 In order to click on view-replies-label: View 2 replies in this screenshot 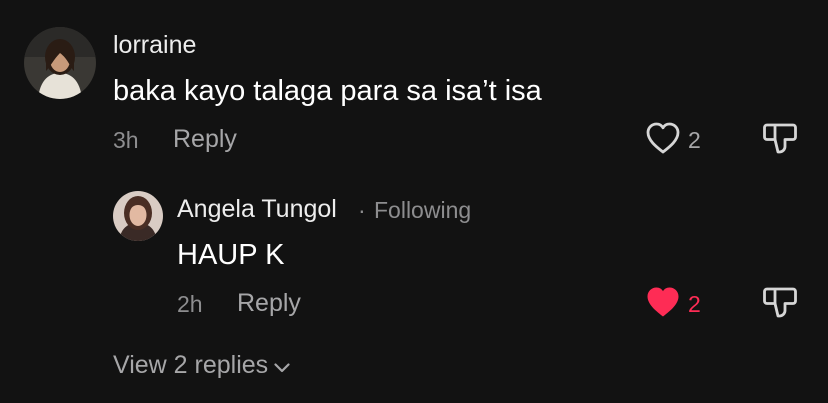, I will do `click(191, 365)`.